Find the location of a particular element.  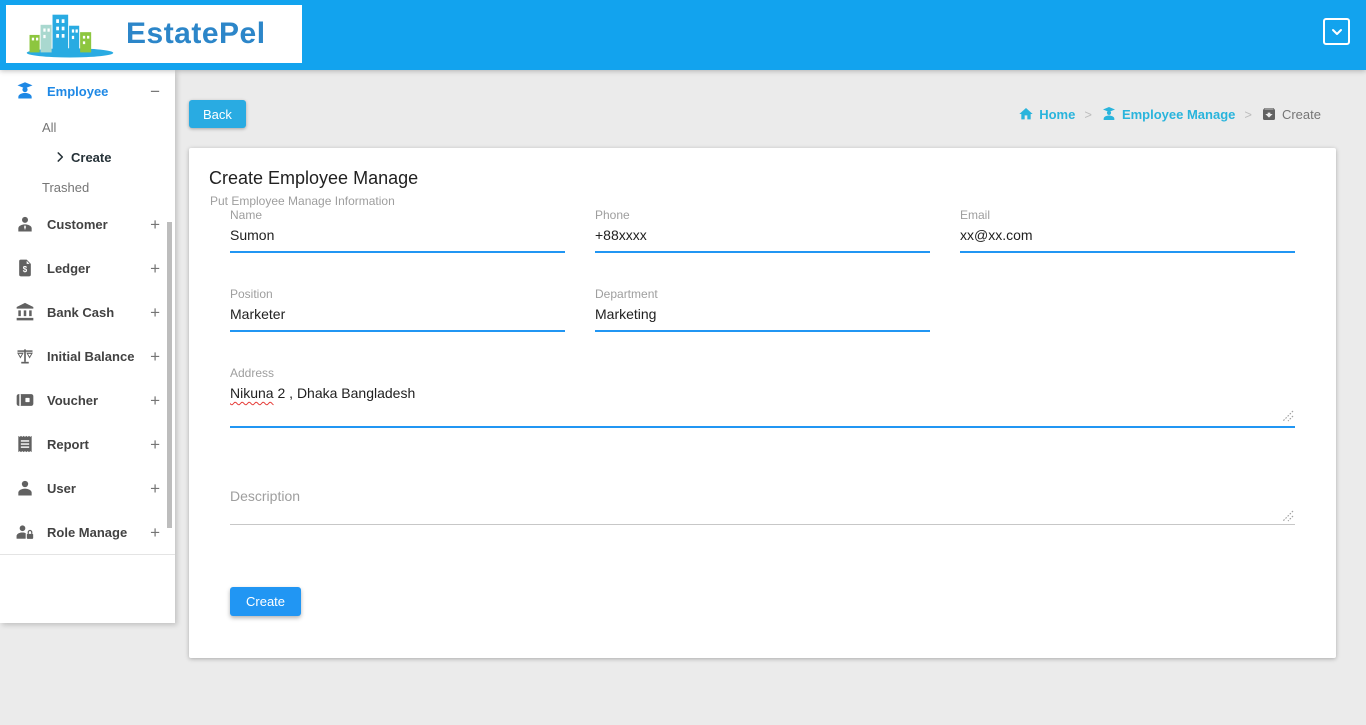

create-button: Create is located at coordinates (266, 601).